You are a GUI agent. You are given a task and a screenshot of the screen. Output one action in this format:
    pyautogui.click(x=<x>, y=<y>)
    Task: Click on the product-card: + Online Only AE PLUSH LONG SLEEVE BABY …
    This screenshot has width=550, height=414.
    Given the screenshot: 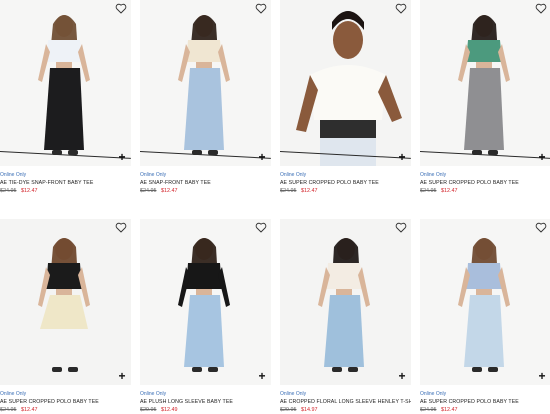 What is the action you would take?
    pyautogui.click(x=205, y=316)
    